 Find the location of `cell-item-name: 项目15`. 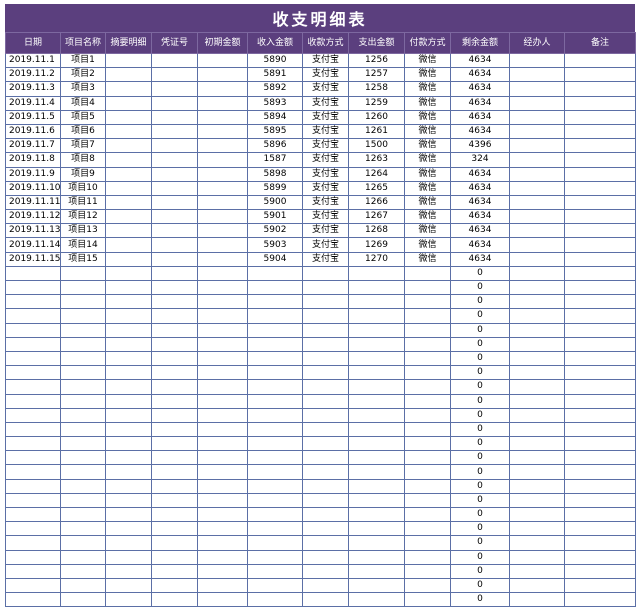

cell-item-name: 项目15 is located at coordinates (83, 259).